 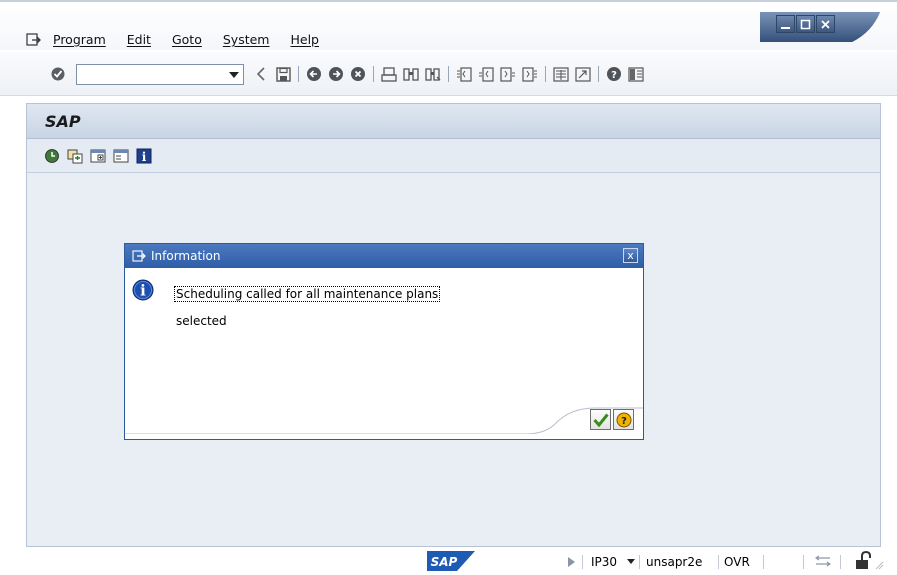 What do you see at coordinates (486, 74) in the screenshot?
I see `previous-page-icon` at bounding box center [486, 74].